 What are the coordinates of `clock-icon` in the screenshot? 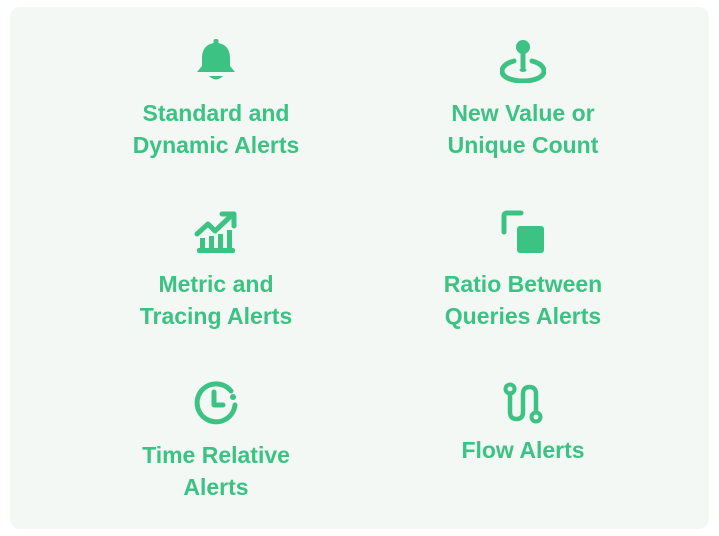 It's located at (216, 403).